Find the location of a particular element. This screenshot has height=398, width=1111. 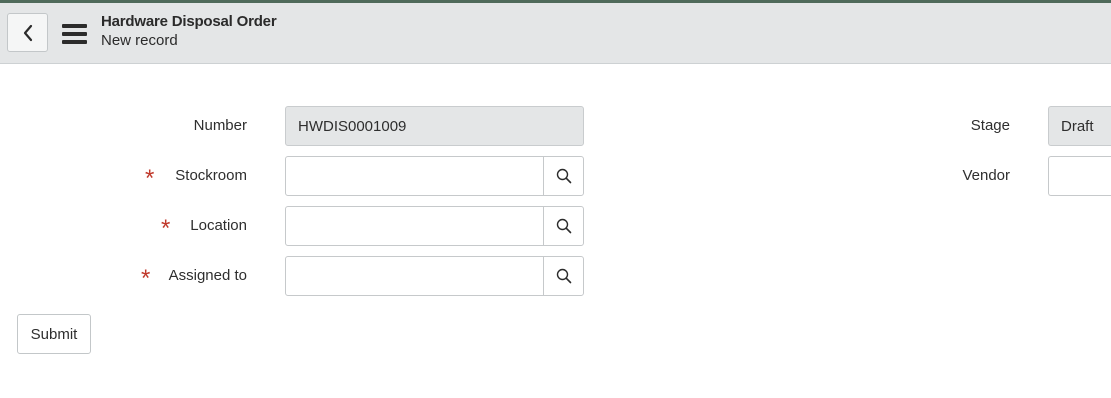

assigned-to-field is located at coordinates (434, 276).